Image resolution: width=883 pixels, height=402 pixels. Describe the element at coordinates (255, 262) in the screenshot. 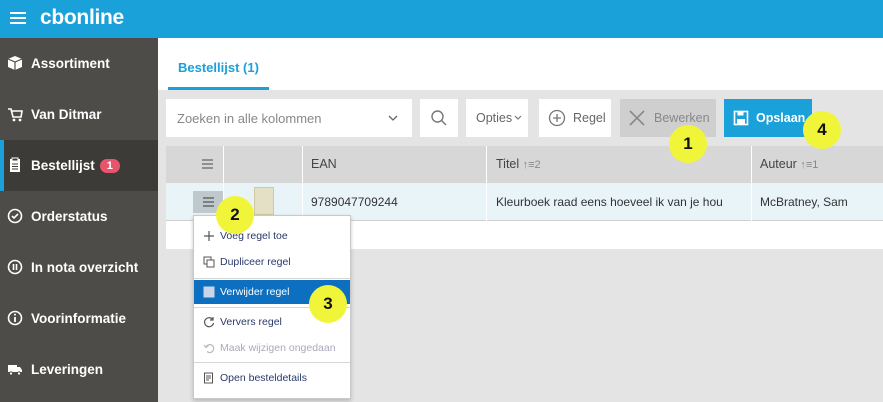

I see `menu-item-label: Dupliceer regel` at that location.